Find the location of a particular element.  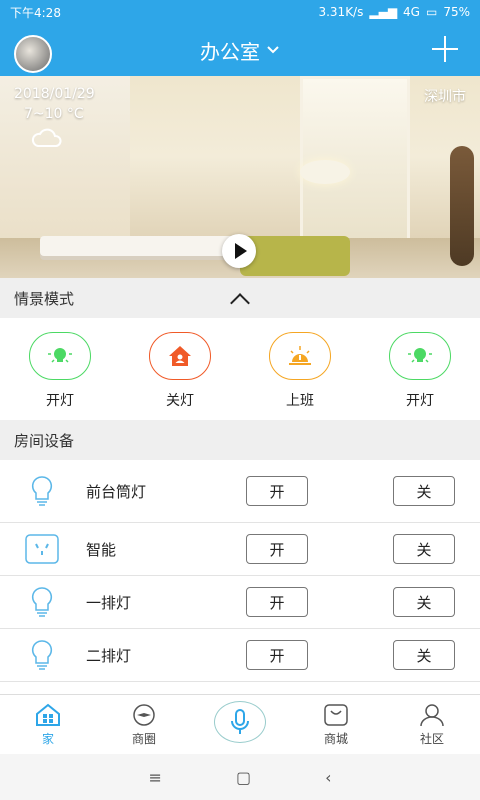

mic-icon is located at coordinates (240, 721).